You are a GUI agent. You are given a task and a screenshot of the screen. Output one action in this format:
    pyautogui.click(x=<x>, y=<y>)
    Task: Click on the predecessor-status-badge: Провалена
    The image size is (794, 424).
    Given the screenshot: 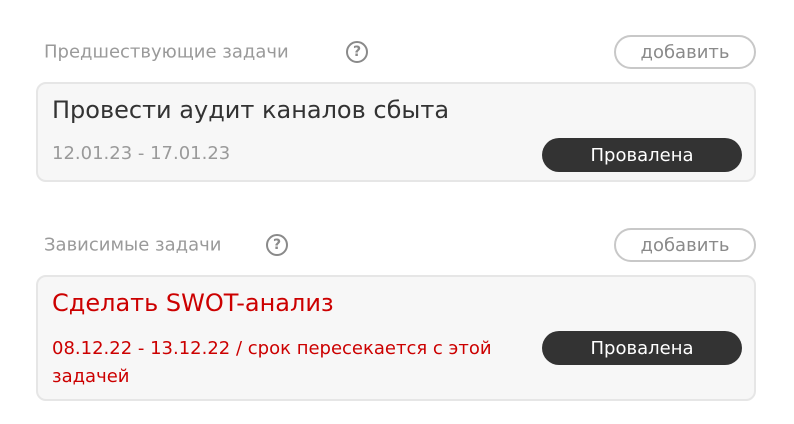 What is the action you would take?
    pyautogui.click(x=642, y=155)
    